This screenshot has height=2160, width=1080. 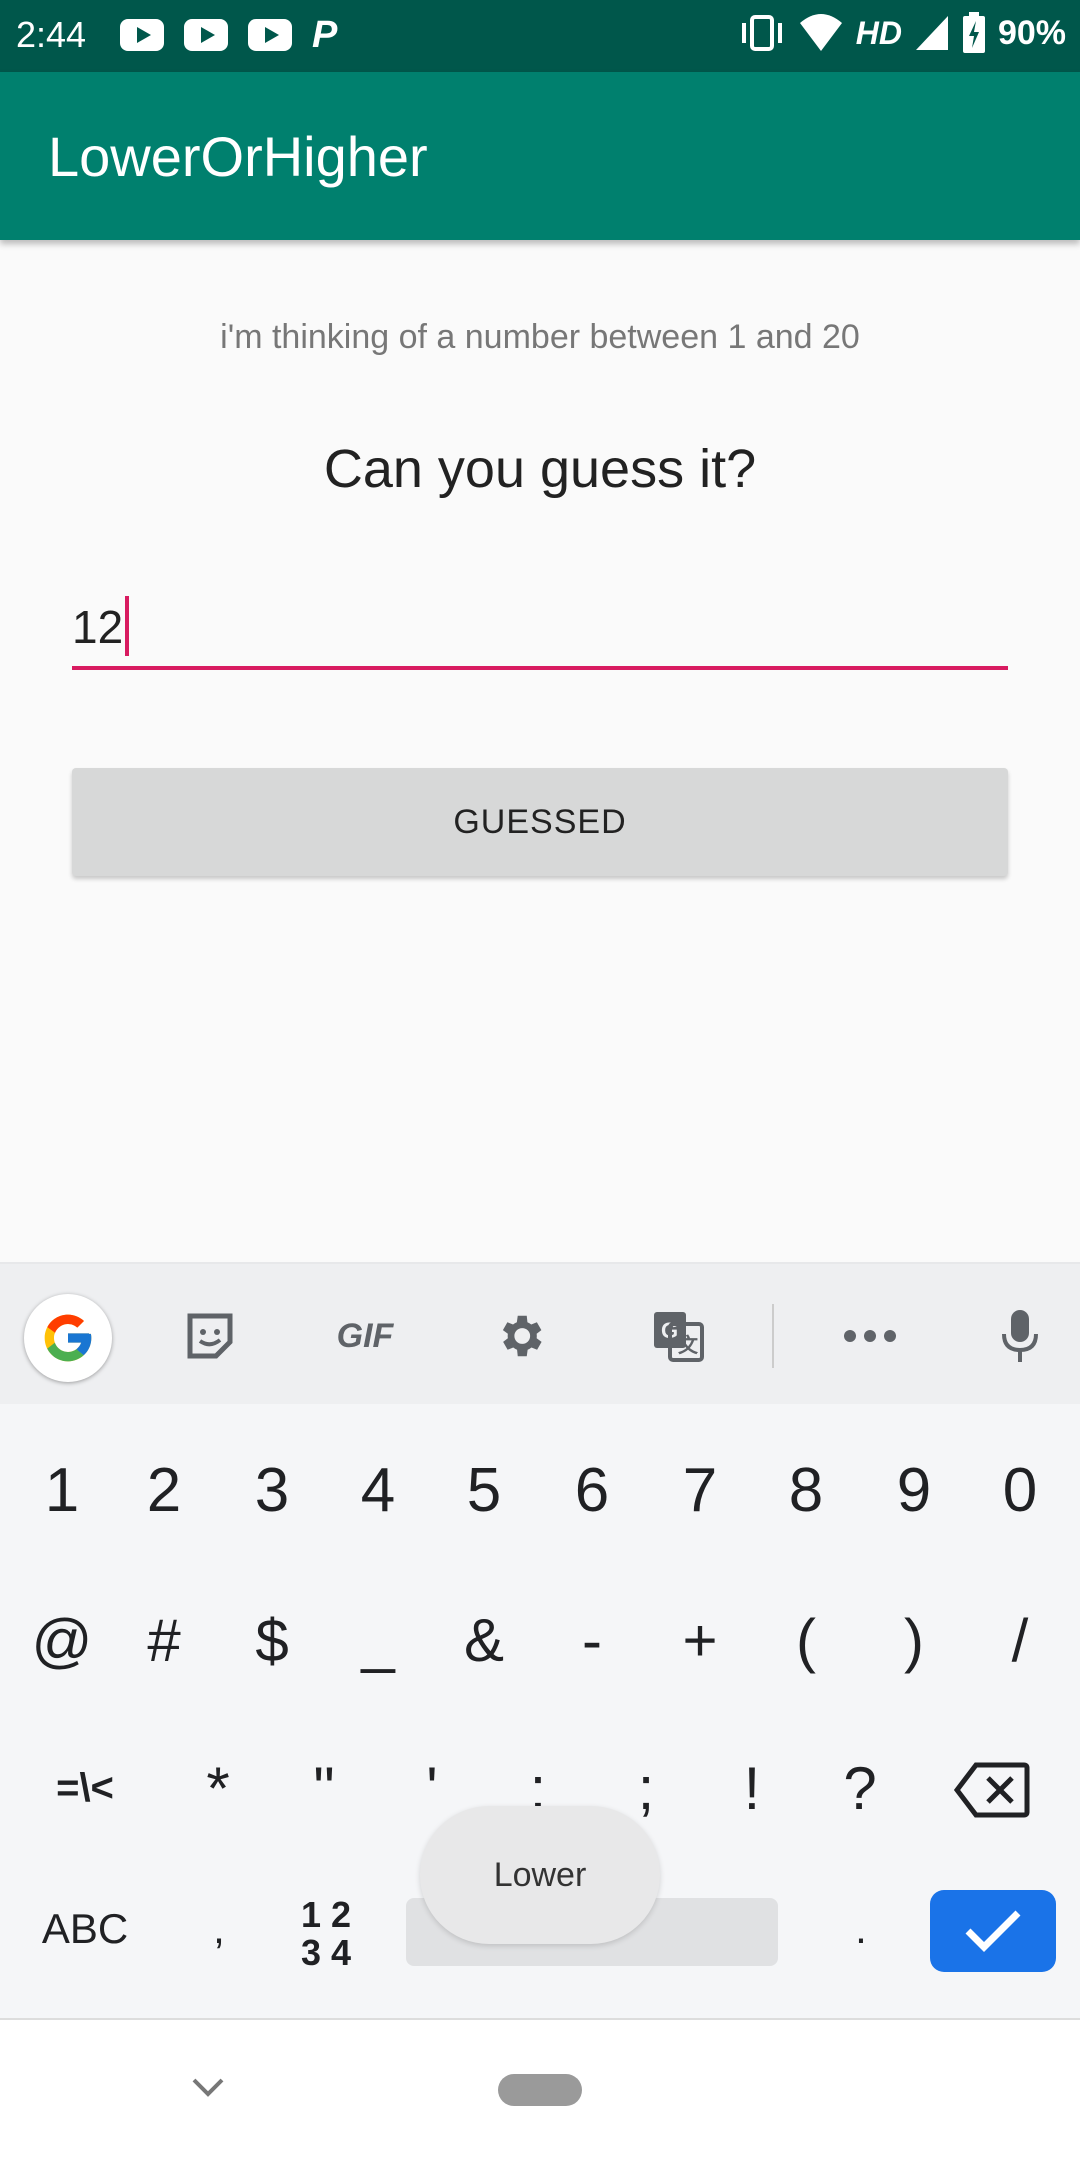 I want to click on key-close-paren: ), so click(x=914, y=1640).